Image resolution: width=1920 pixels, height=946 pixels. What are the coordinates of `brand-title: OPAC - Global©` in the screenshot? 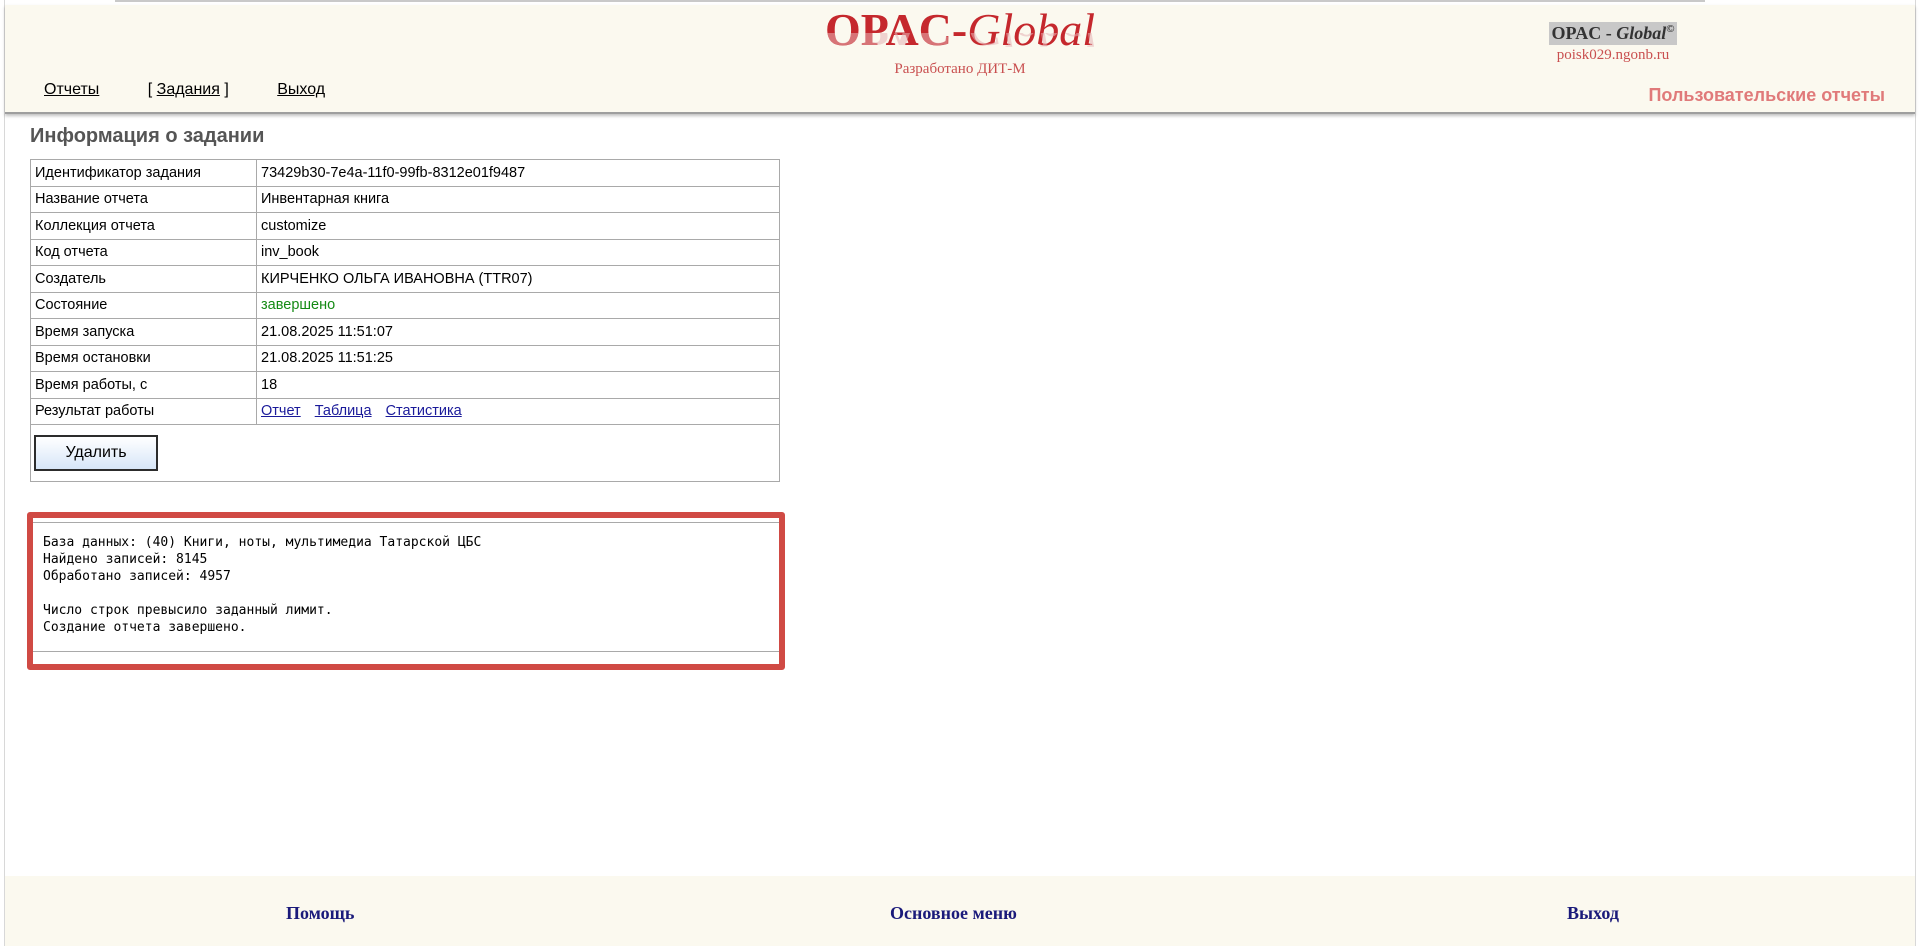 It's located at (1613, 33).